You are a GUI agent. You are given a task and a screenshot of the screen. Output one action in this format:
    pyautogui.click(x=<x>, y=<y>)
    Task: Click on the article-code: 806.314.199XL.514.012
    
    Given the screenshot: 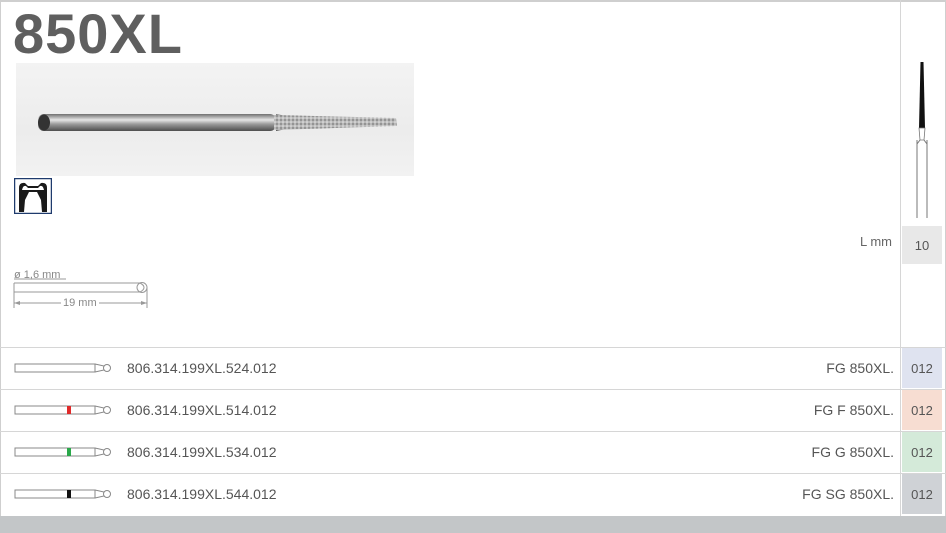 What is the action you would take?
    pyautogui.click(x=202, y=410)
    